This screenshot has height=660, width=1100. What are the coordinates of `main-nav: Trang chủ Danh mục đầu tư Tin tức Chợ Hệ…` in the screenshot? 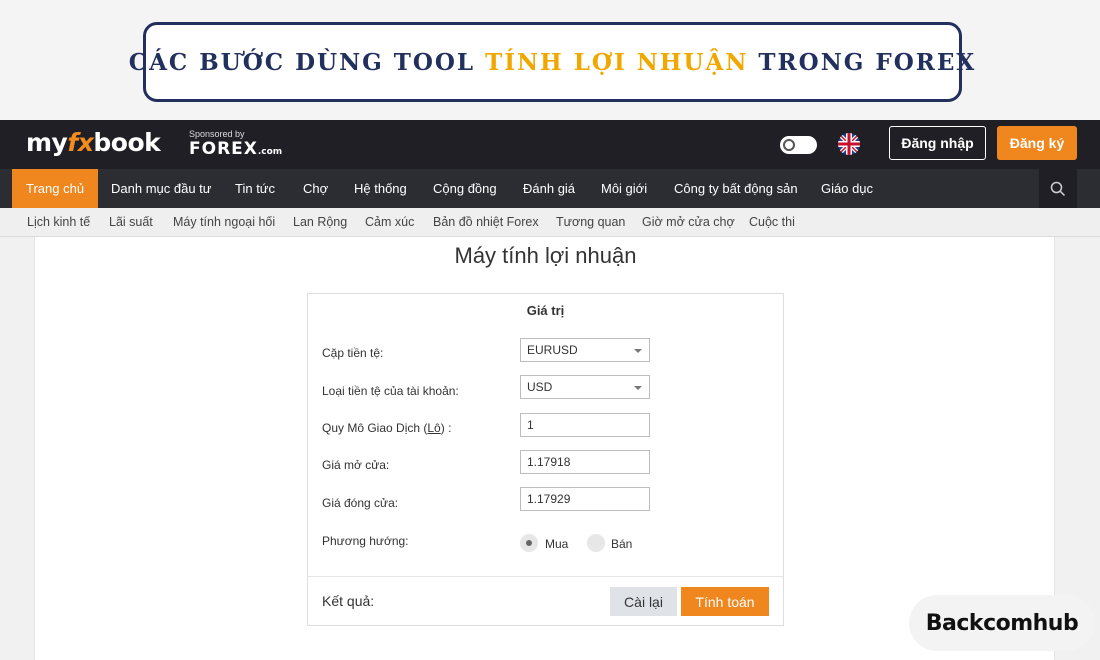 It's located at (550, 188).